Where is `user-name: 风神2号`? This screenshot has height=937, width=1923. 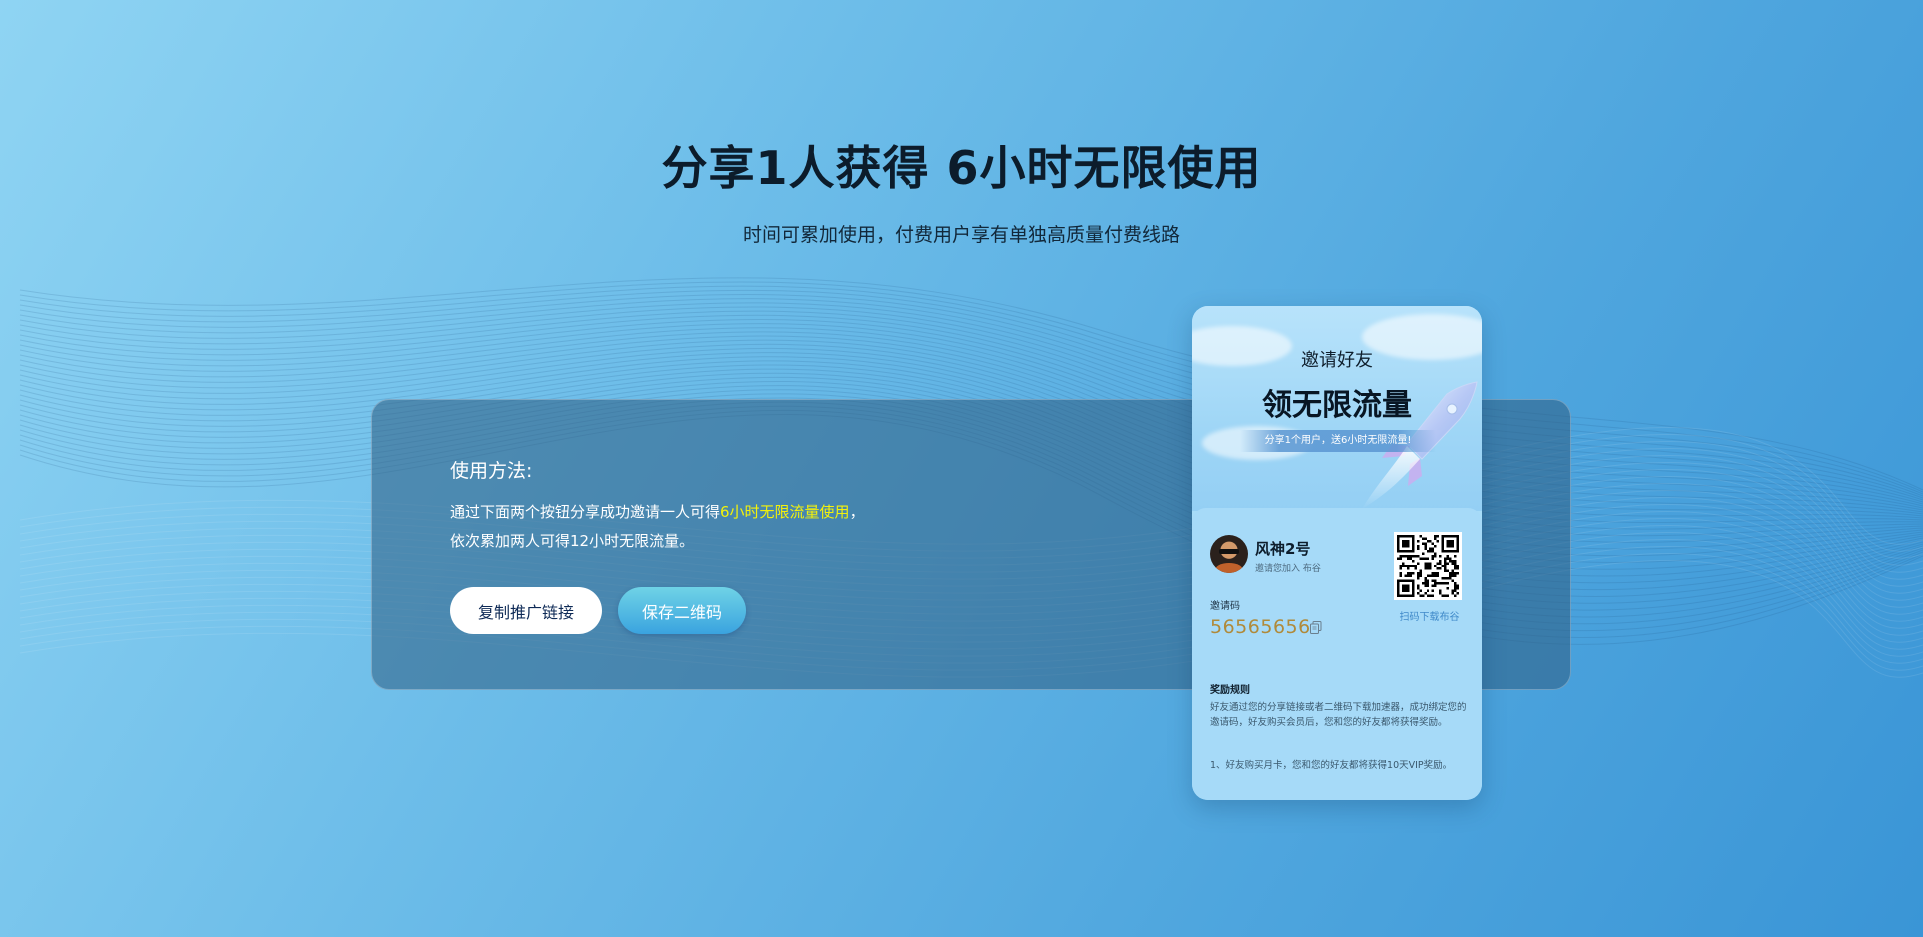 user-name: 风神2号 is located at coordinates (1283, 549).